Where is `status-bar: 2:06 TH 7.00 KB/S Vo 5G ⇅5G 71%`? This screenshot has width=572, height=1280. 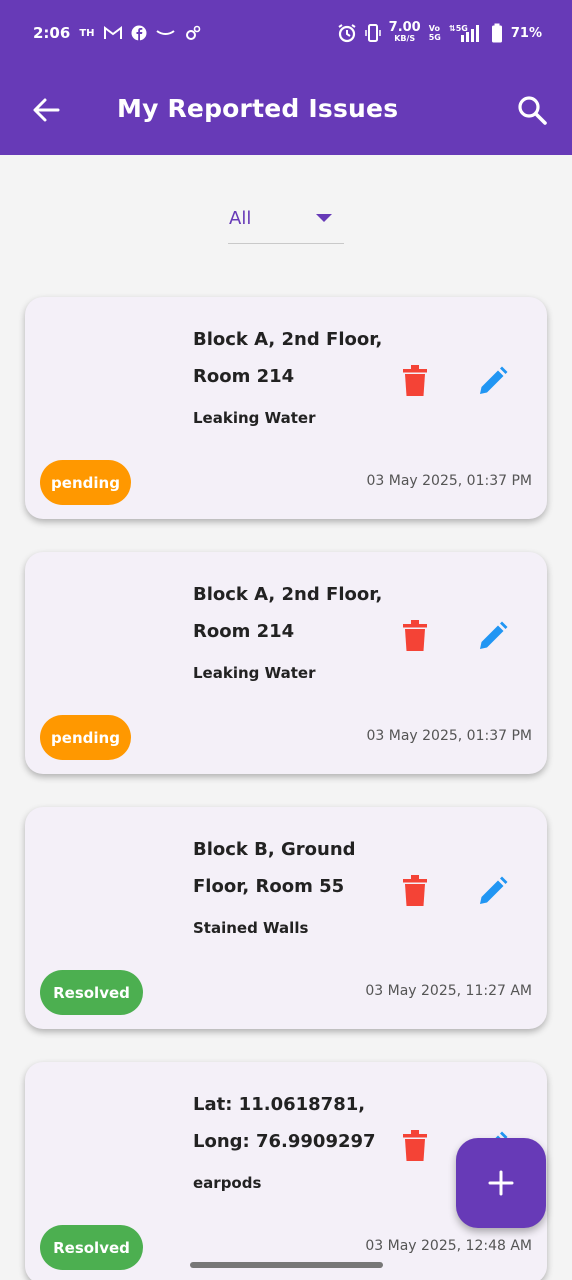
status-bar: 2:06 TH 7.00 KB/S Vo 5G ⇅5G 71% is located at coordinates (286, 33).